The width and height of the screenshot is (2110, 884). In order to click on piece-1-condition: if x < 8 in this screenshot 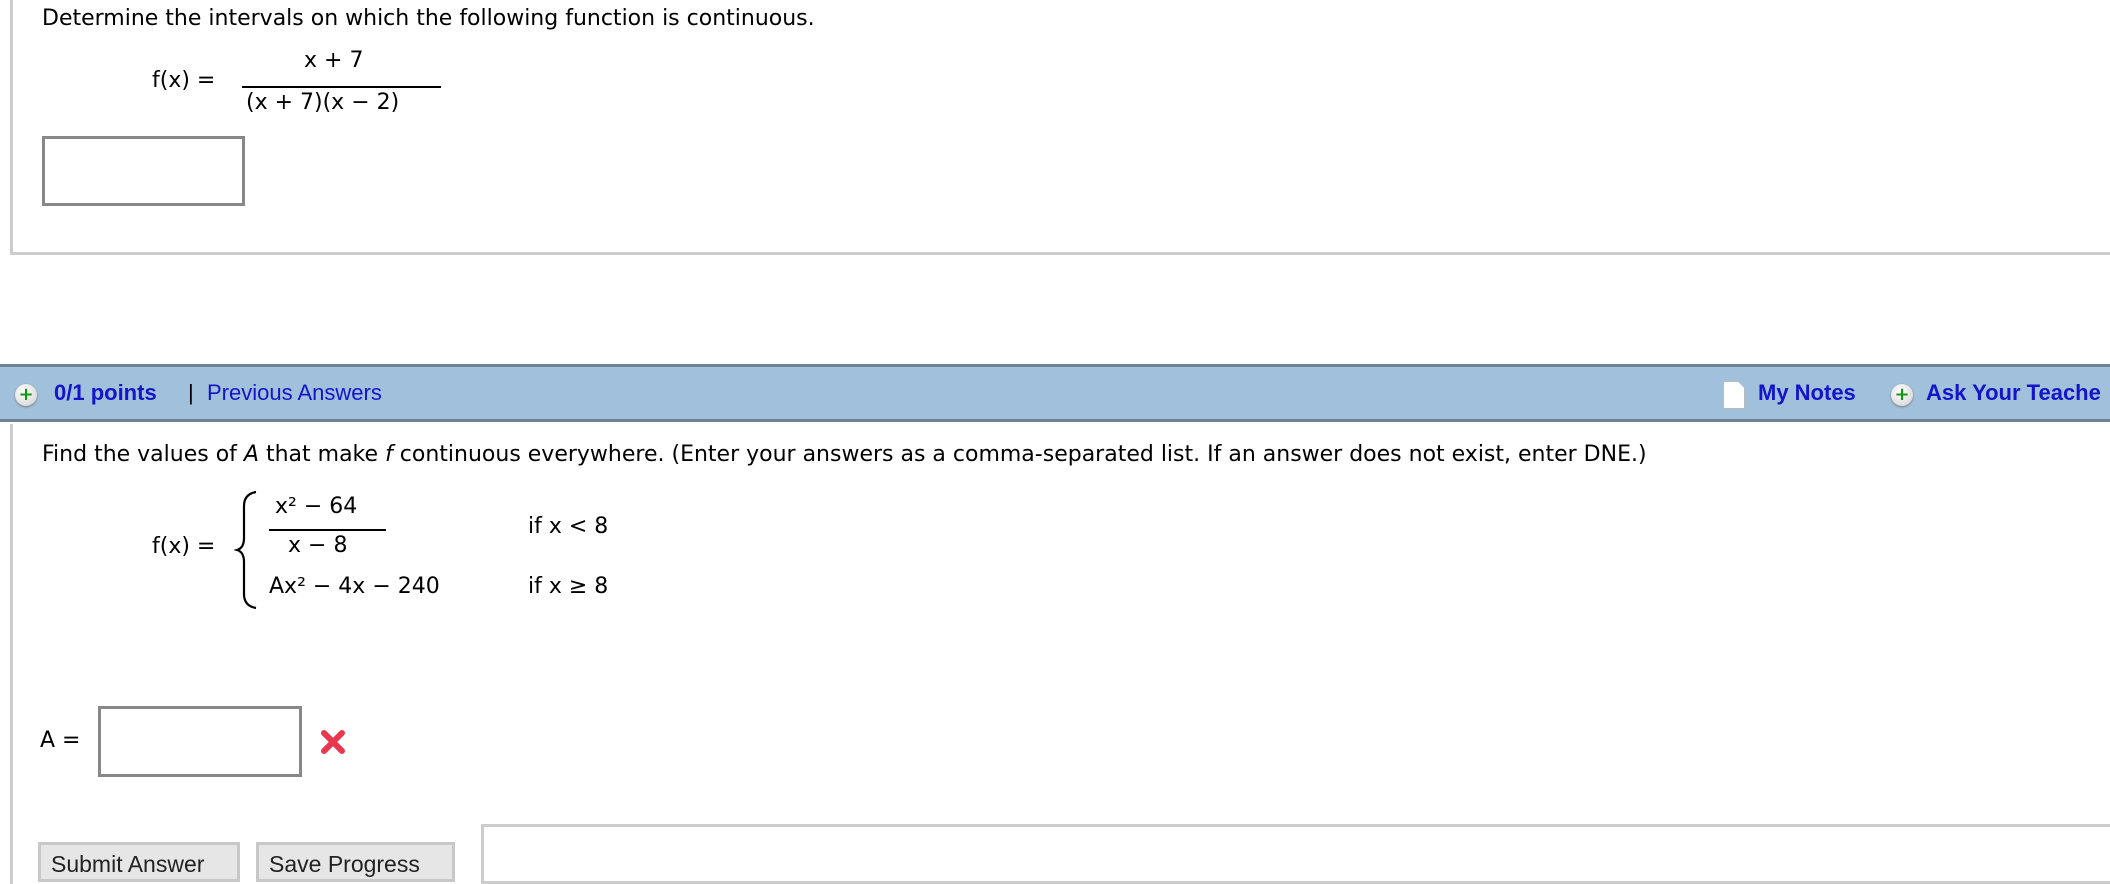, I will do `click(568, 526)`.